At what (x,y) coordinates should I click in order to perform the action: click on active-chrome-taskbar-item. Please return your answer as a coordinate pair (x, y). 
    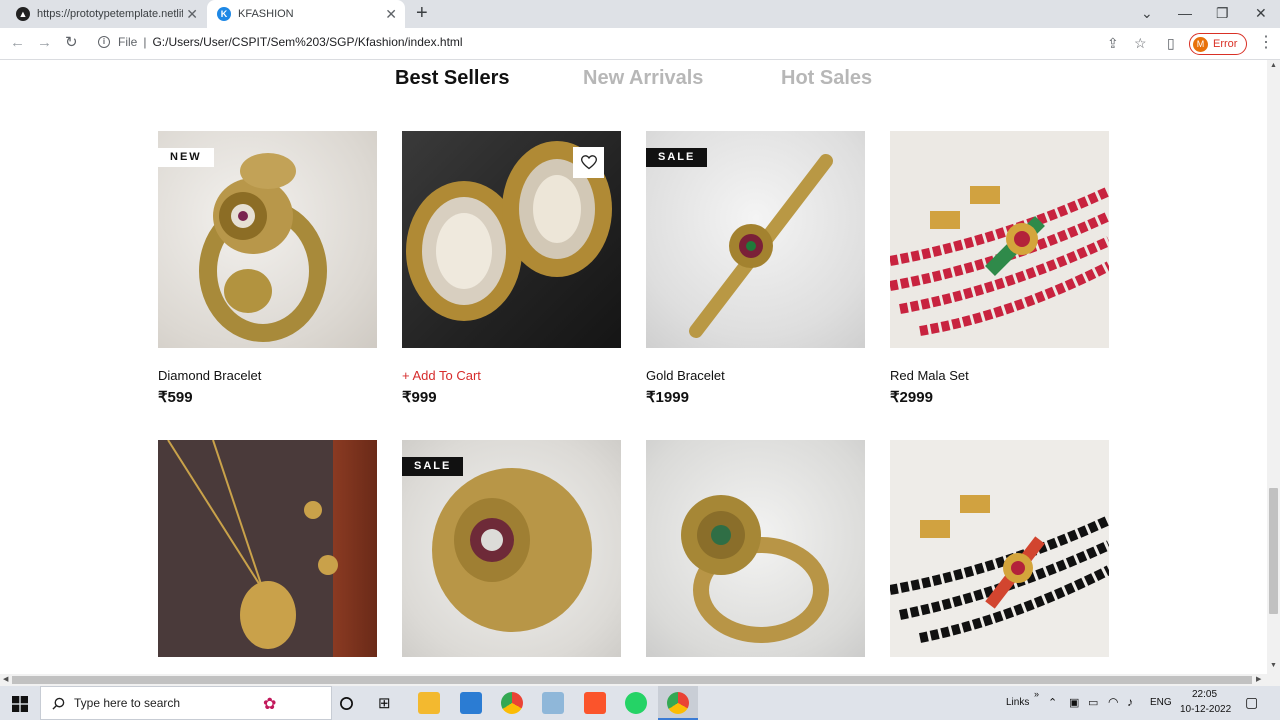
    Looking at the image, I should click on (678, 703).